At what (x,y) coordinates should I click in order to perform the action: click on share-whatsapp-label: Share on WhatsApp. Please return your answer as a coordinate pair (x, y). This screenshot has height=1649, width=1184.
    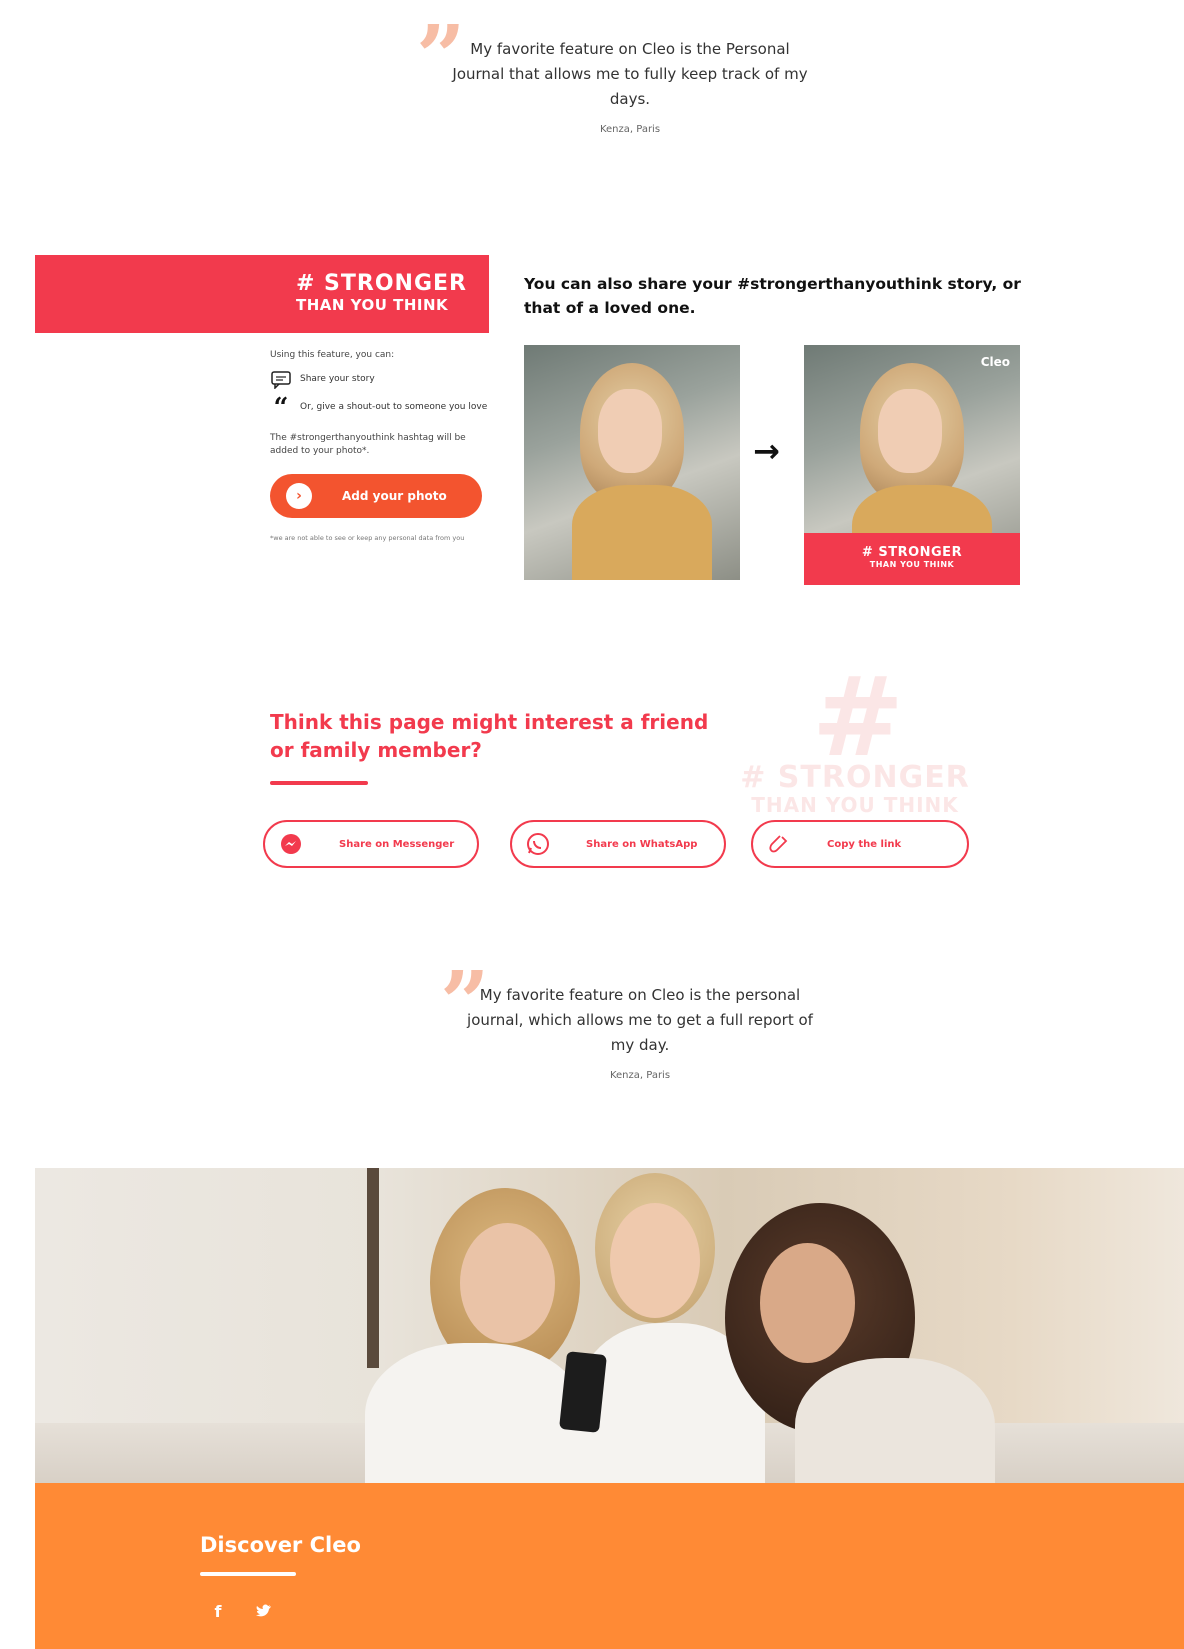
    Looking at the image, I should click on (642, 844).